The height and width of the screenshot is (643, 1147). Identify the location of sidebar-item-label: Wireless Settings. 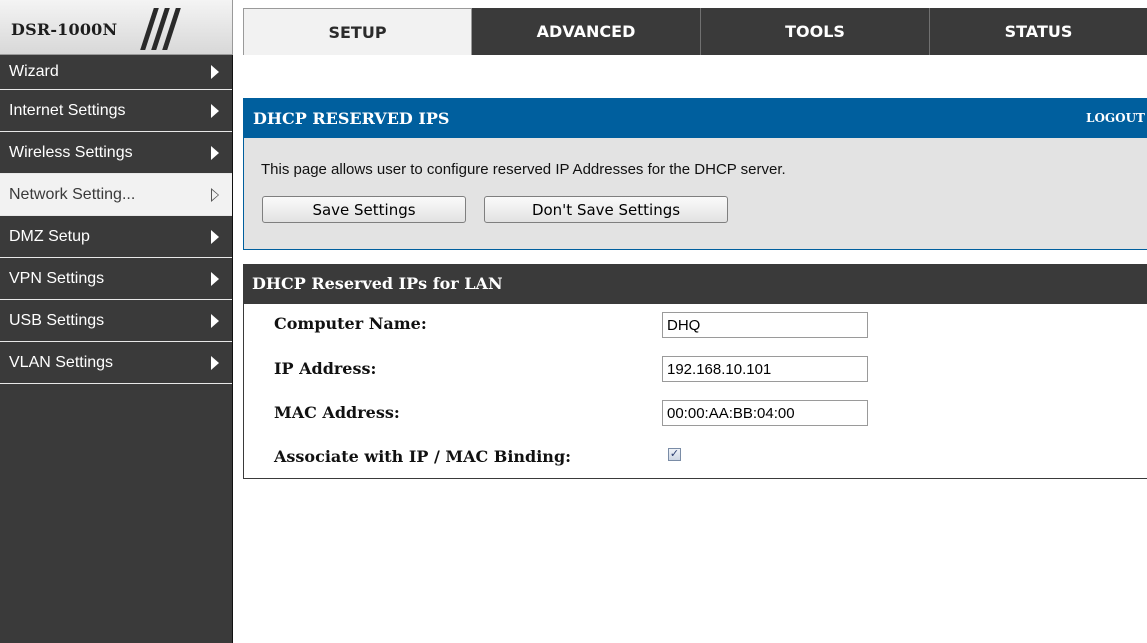
(71, 152).